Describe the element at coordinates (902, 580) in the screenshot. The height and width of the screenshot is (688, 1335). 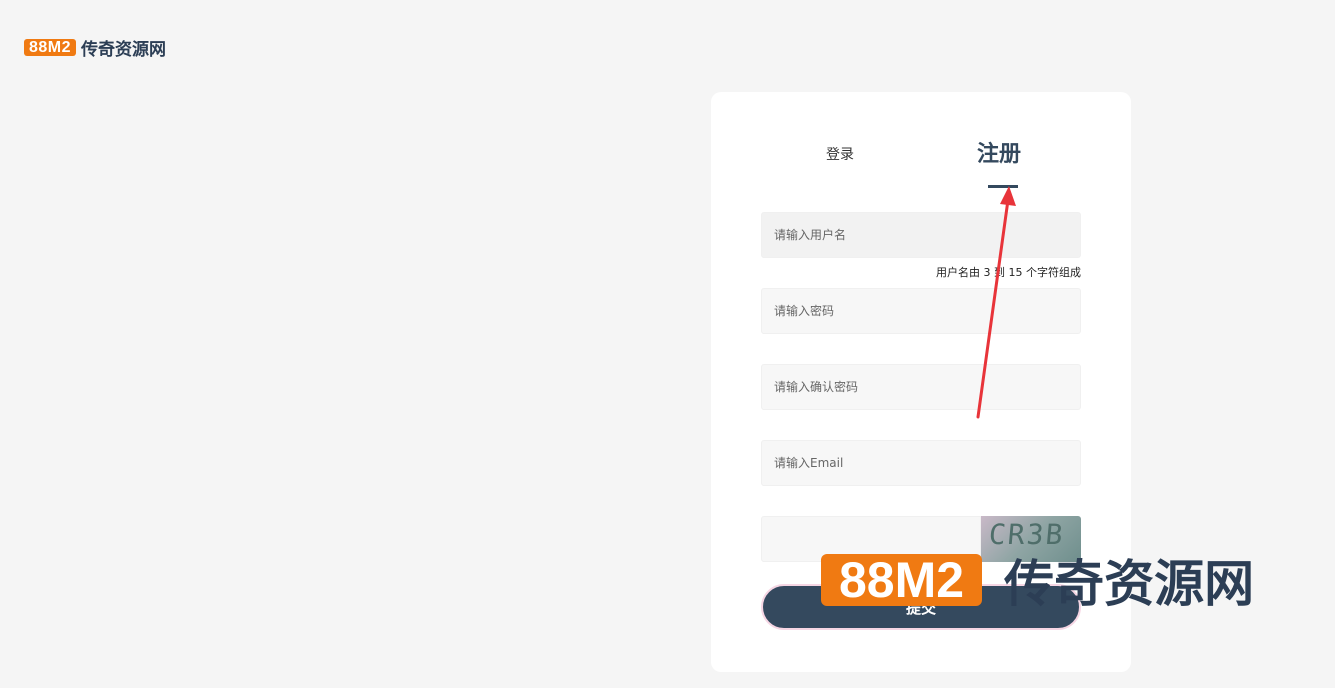
I see `watermark-badge: 88M2` at that location.